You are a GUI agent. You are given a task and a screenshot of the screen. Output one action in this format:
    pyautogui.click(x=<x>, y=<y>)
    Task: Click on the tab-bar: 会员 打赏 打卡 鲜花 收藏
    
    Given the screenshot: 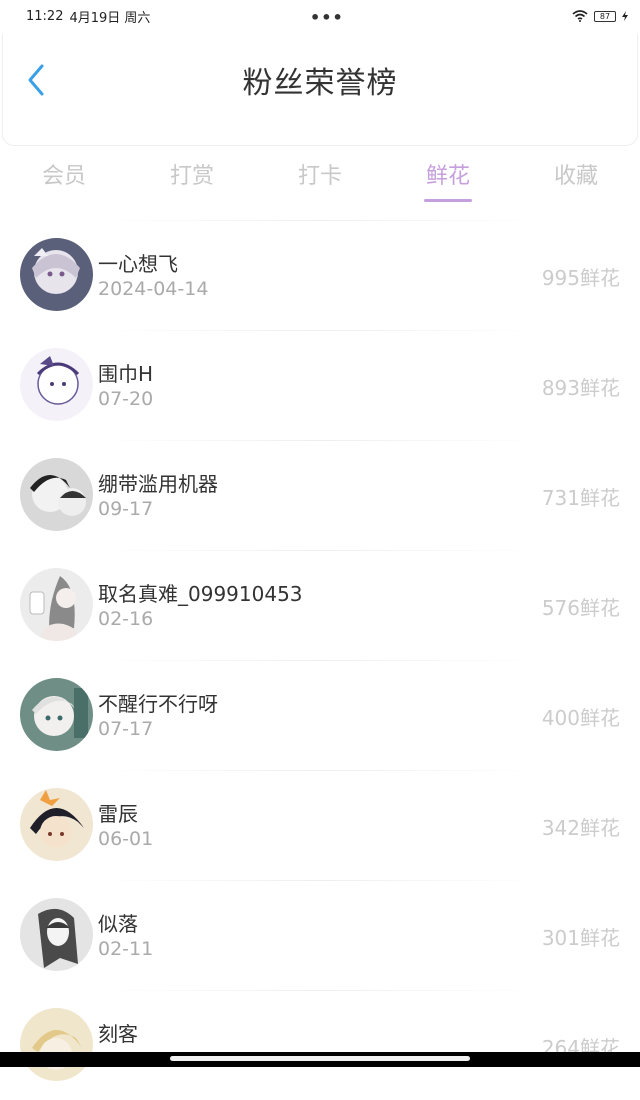 What is the action you would take?
    pyautogui.click(x=320, y=178)
    